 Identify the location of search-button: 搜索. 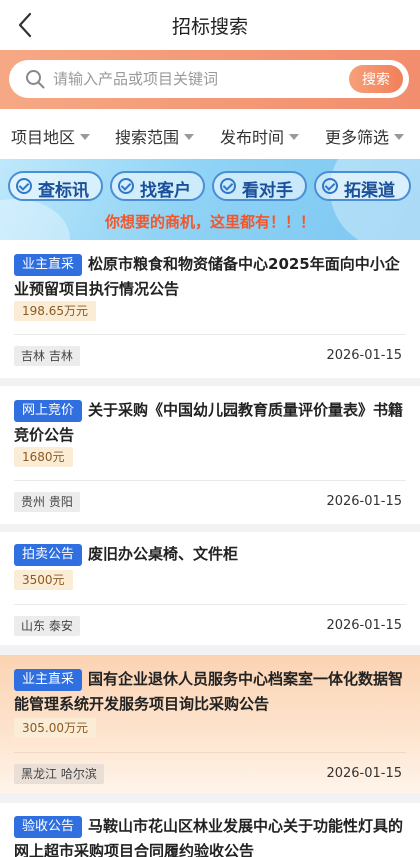
(376, 79).